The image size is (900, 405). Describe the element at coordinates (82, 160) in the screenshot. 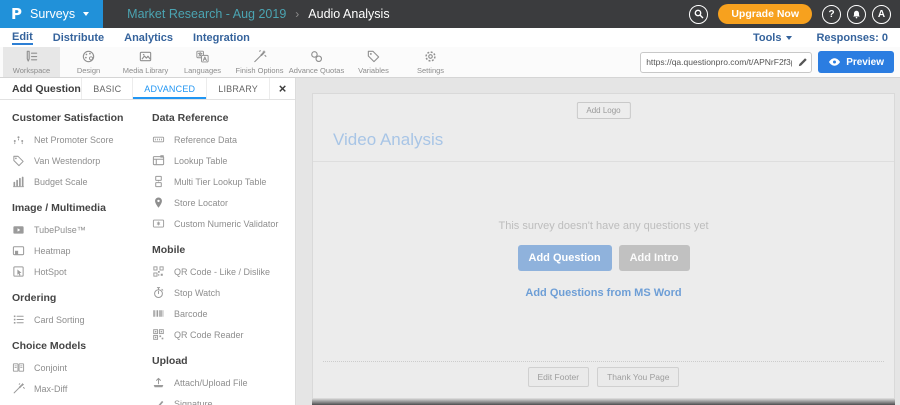

I see `question-type-van-westendorp: Van Westendorp` at that location.